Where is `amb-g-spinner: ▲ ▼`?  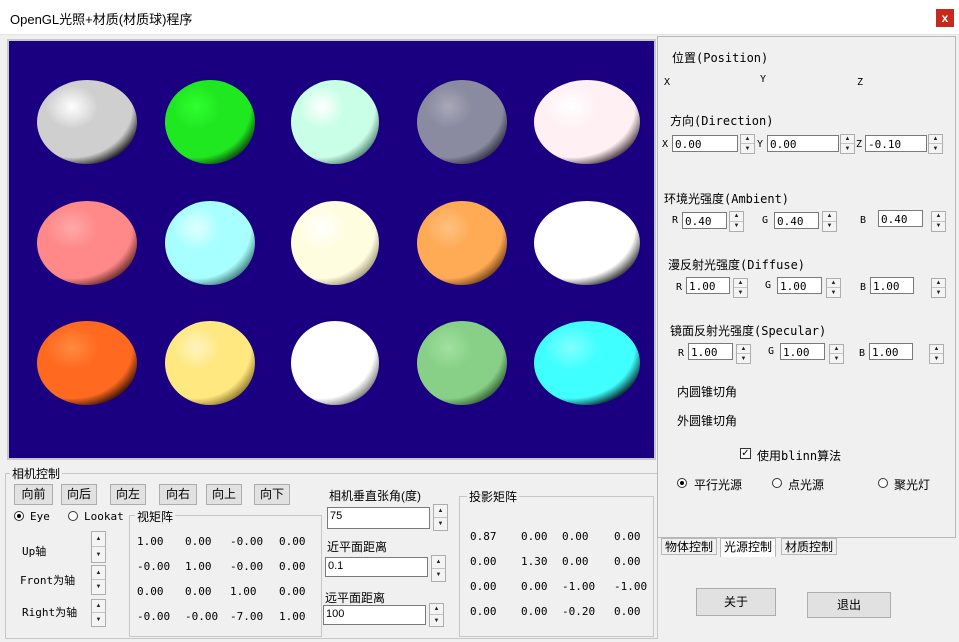 amb-g-spinner: ▲ ▼ is located at coordinates (829, 221).